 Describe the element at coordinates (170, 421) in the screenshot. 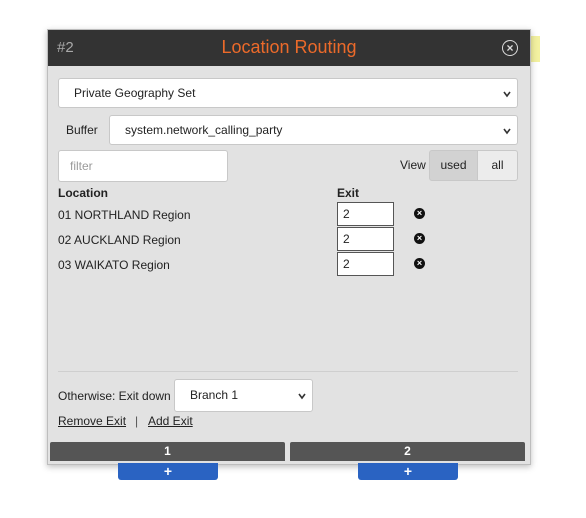

I see `add-exit-link: Add Exit` at that location.